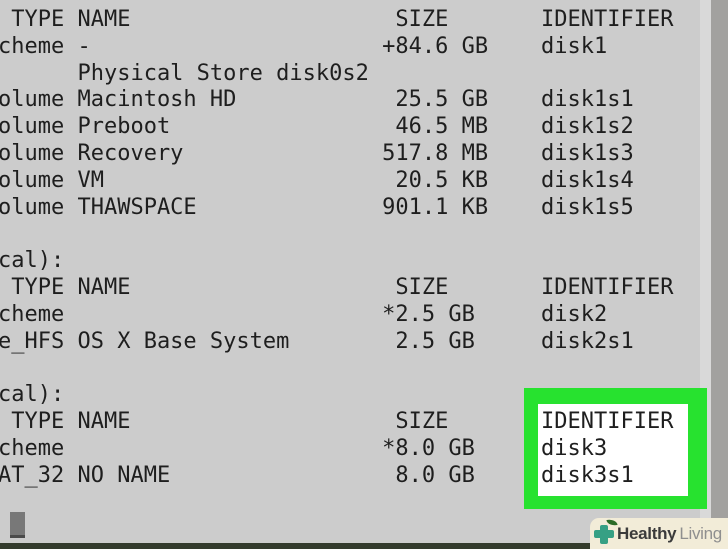 The width and height of the screenshot is (728, 549). Describe the element at coordinates (605, 531) in the screenshot. I see `healthy-living-cross-leaf-icon` at that location.